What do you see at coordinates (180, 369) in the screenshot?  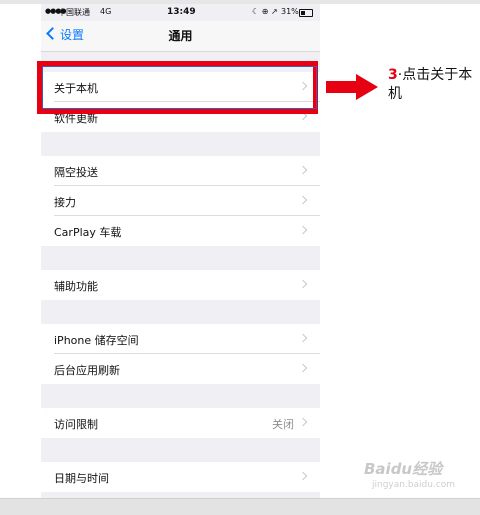 I see `settings-row-background-refresh: 后台应用刷新` at bounding box center [180, 369].